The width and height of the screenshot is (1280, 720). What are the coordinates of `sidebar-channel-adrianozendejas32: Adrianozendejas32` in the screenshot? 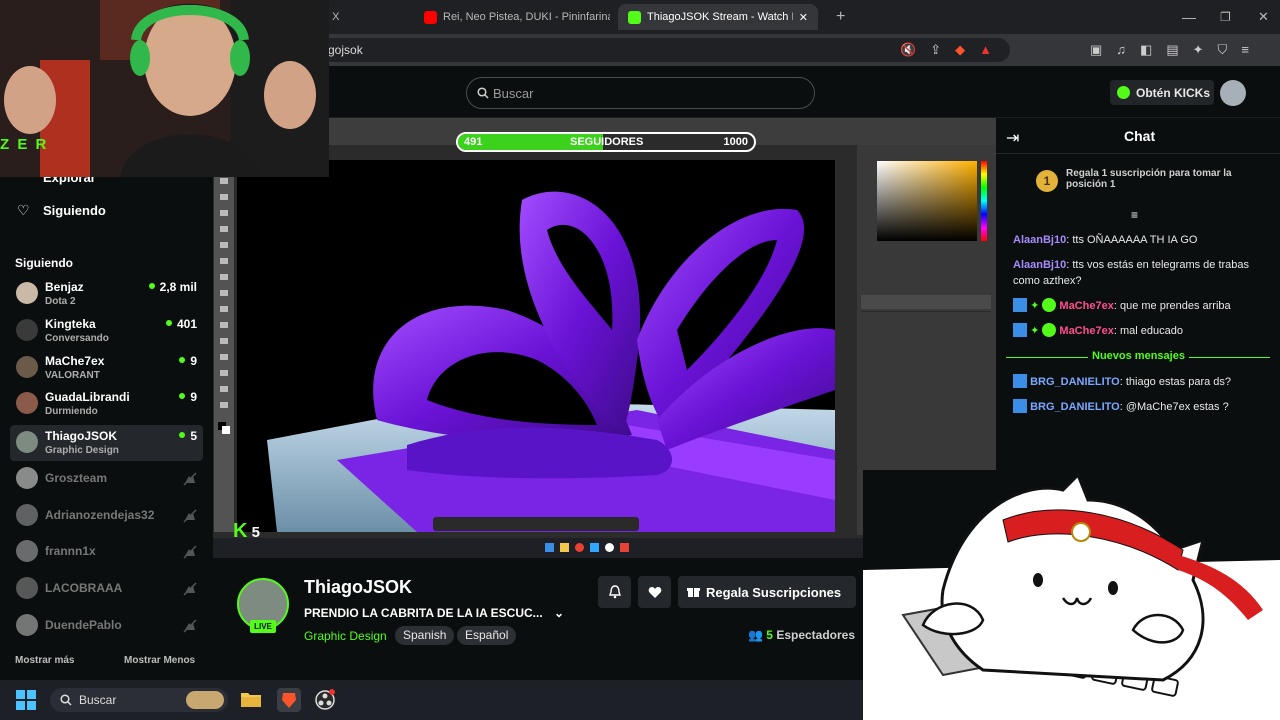 It's located at (106, 516).